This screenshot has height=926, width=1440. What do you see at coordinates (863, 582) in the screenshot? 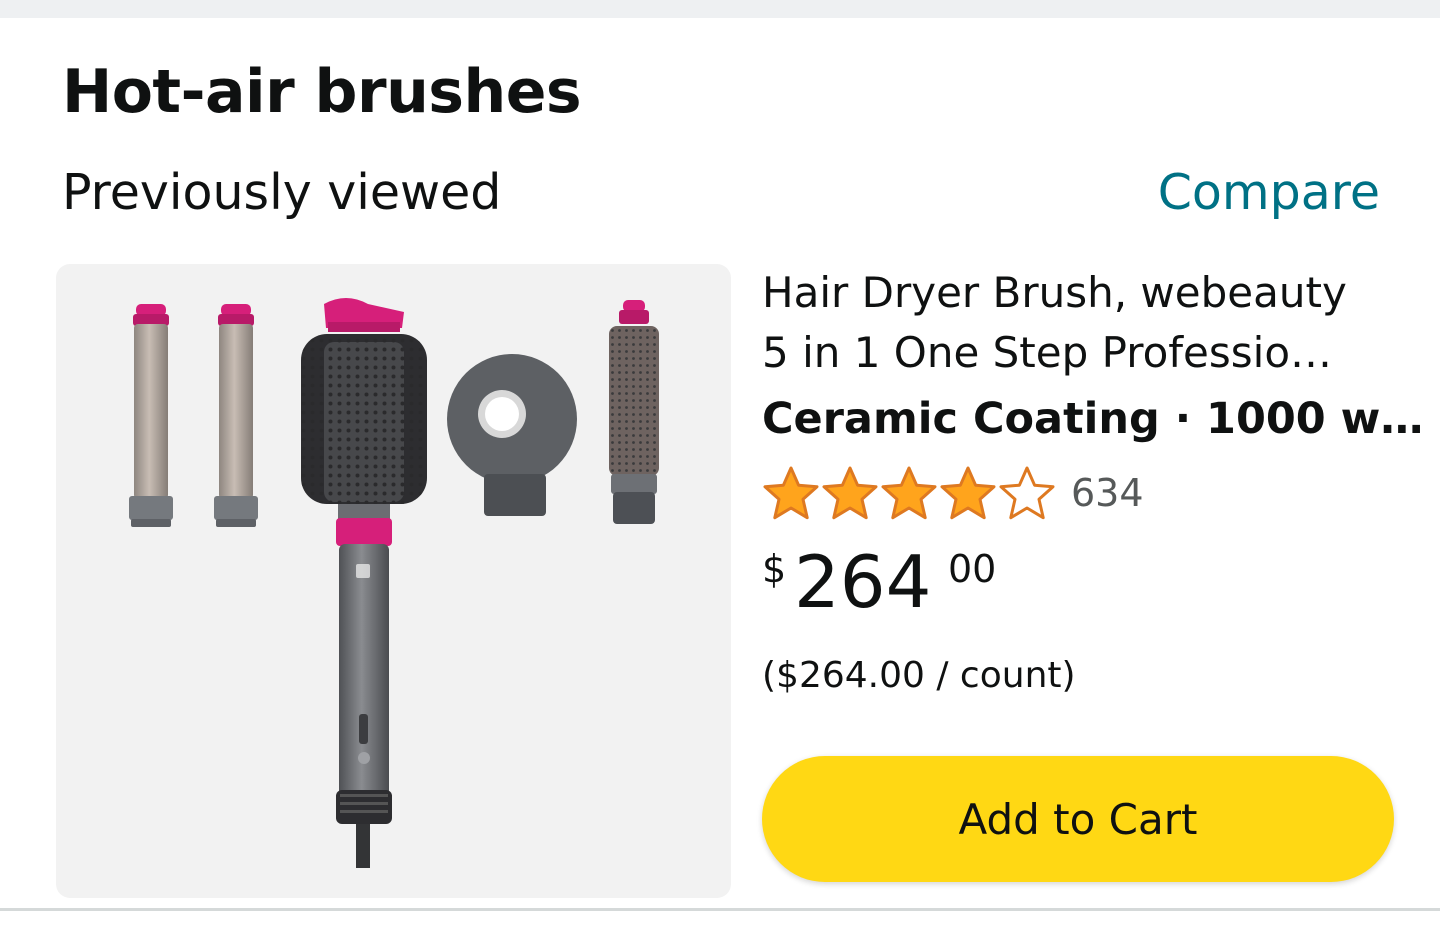
I see `price-whole: 264` at bounding box center [863, 582].